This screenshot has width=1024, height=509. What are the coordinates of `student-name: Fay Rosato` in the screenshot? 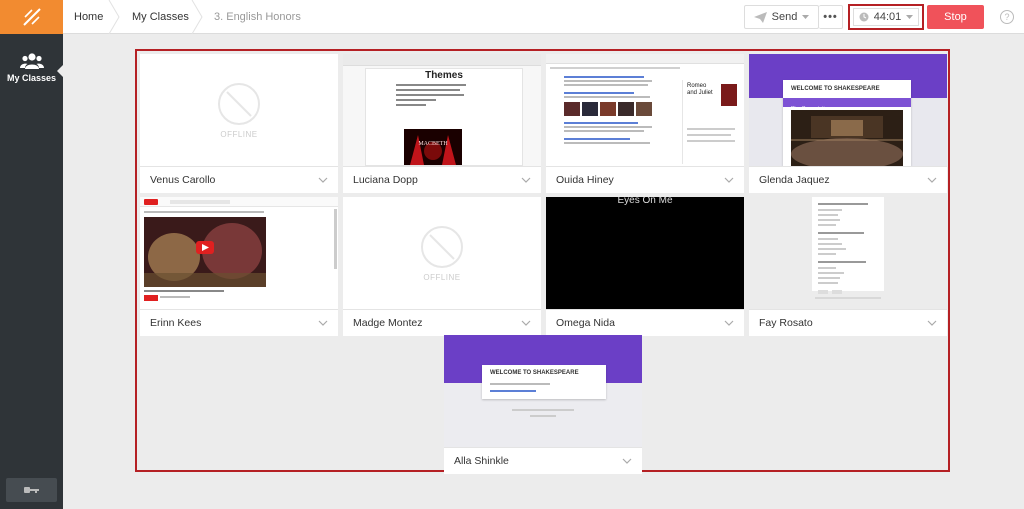 It's located at (786, 323).